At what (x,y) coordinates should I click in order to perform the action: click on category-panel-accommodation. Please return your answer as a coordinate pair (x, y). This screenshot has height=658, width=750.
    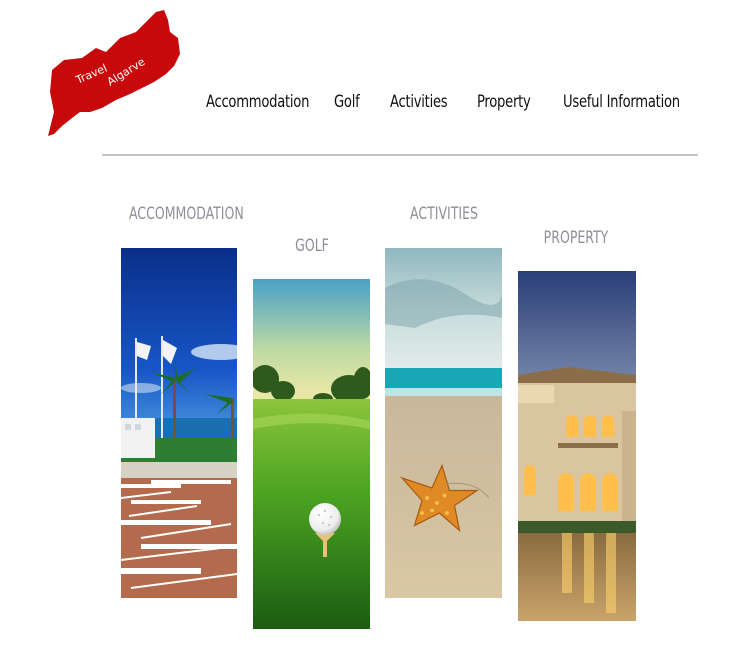
    Looking at the image, I should click on (179, 423).